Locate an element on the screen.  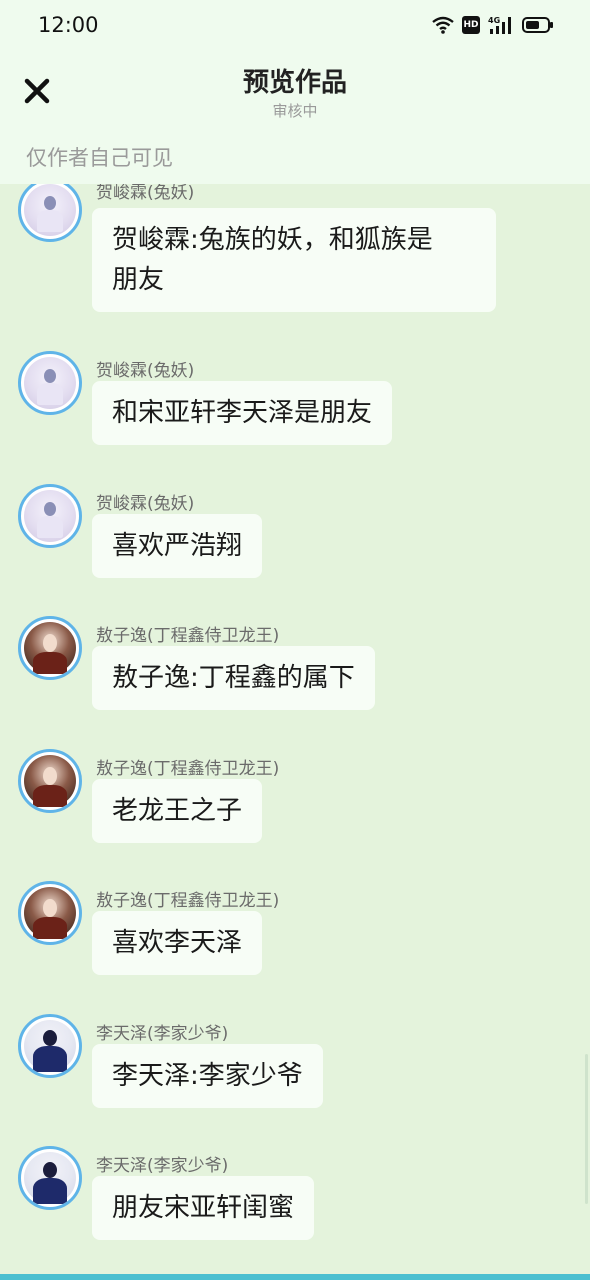
wifi-icon is located at coordinates (443, 25).